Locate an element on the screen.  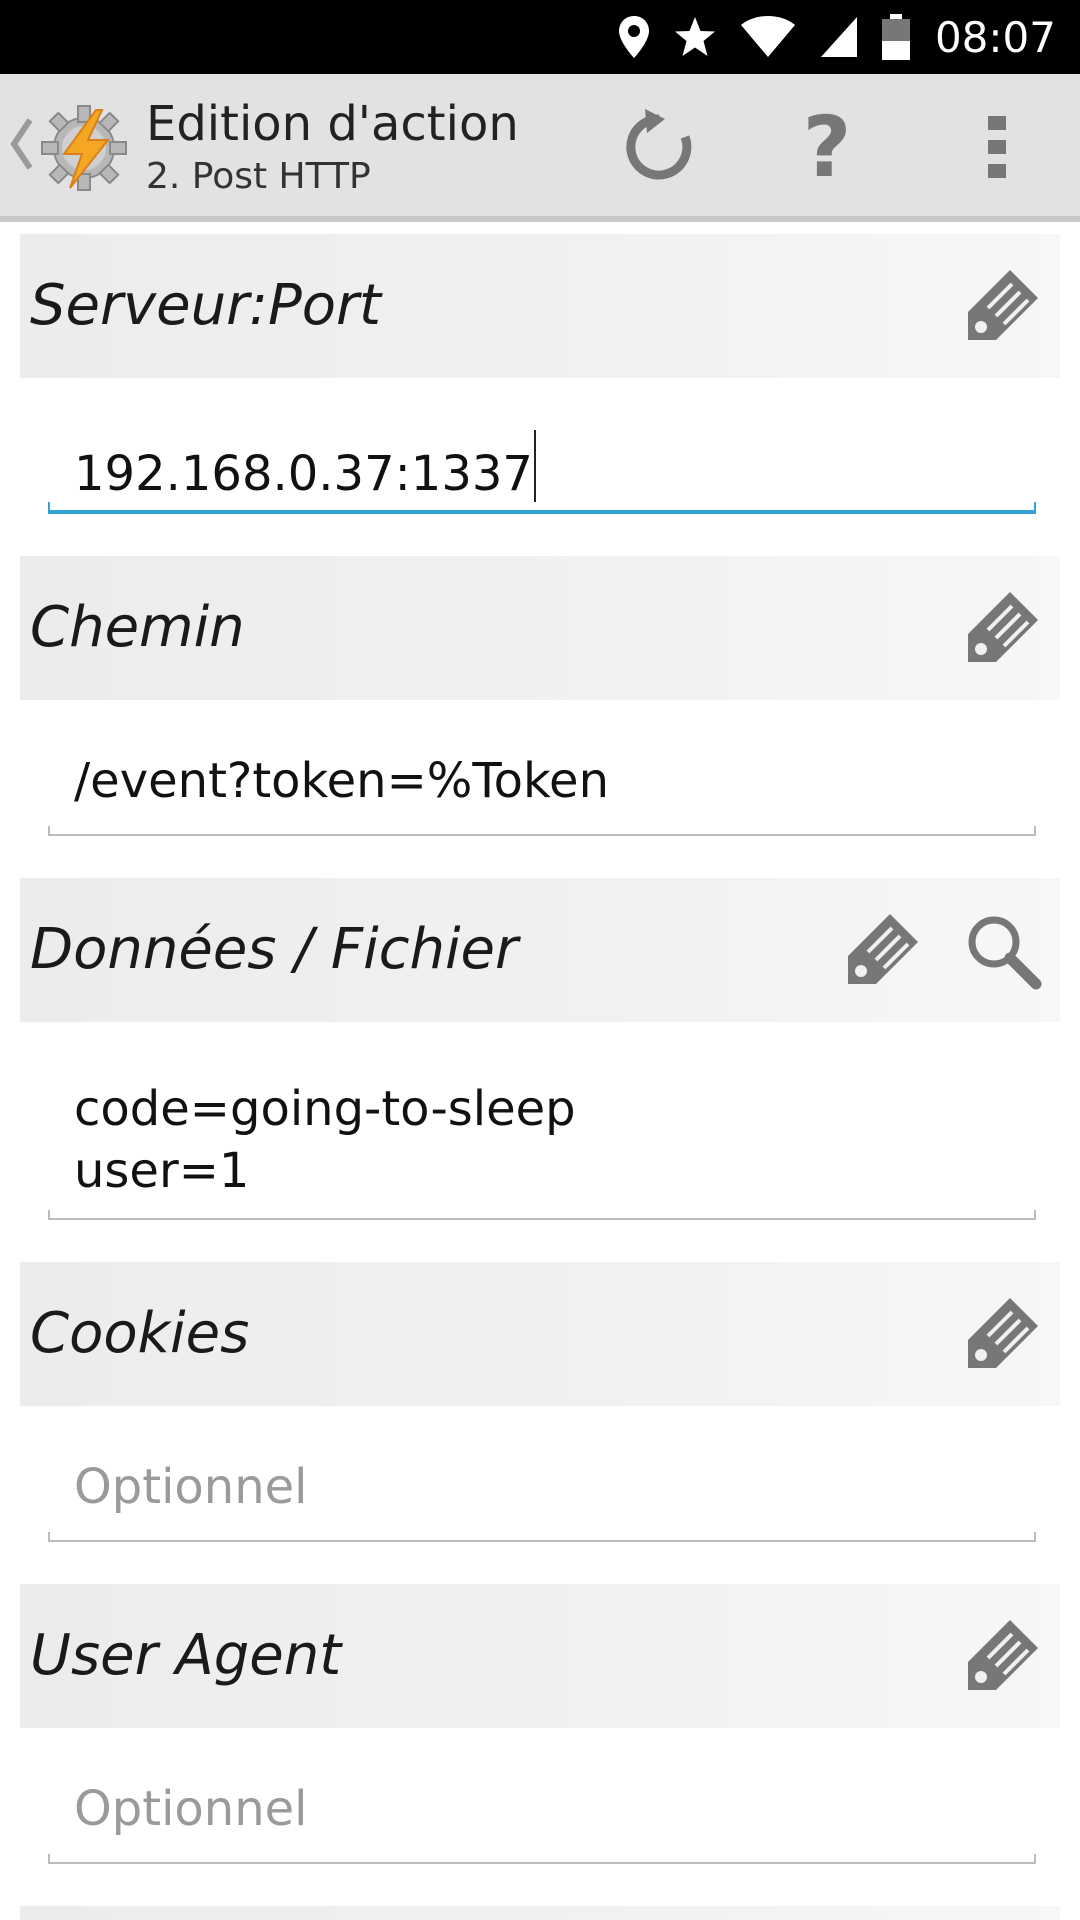
status-time: 08:07 is located at coordinates (995, 37).